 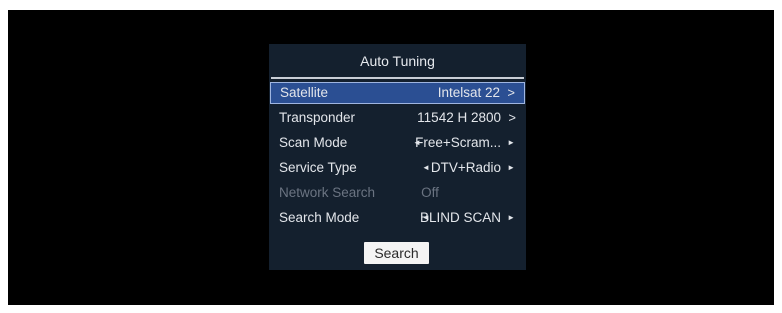 I want to click on title-divider, so click(x=397, y=78).